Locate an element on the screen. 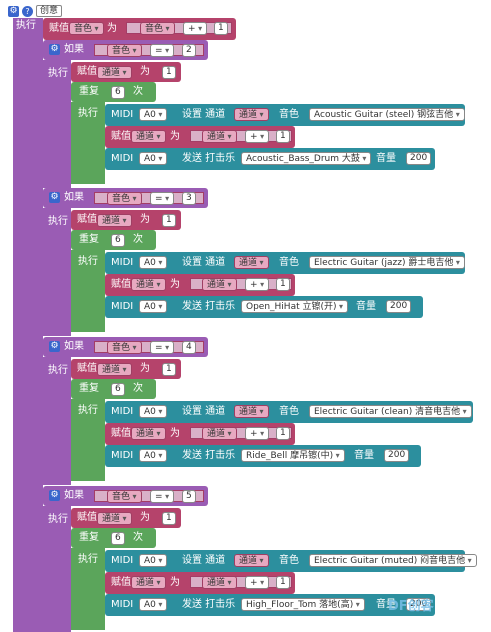  send-percussion-label: 发送 打击乐 is located at coordinates (209, 306).